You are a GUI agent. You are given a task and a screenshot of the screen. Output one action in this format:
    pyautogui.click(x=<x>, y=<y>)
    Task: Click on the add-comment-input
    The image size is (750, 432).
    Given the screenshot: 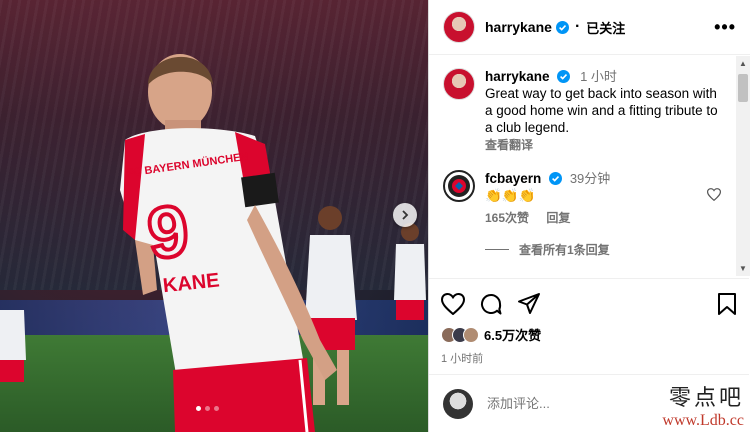 What is the action you would take?
    pyautogui.click(x=587, y=403)
    